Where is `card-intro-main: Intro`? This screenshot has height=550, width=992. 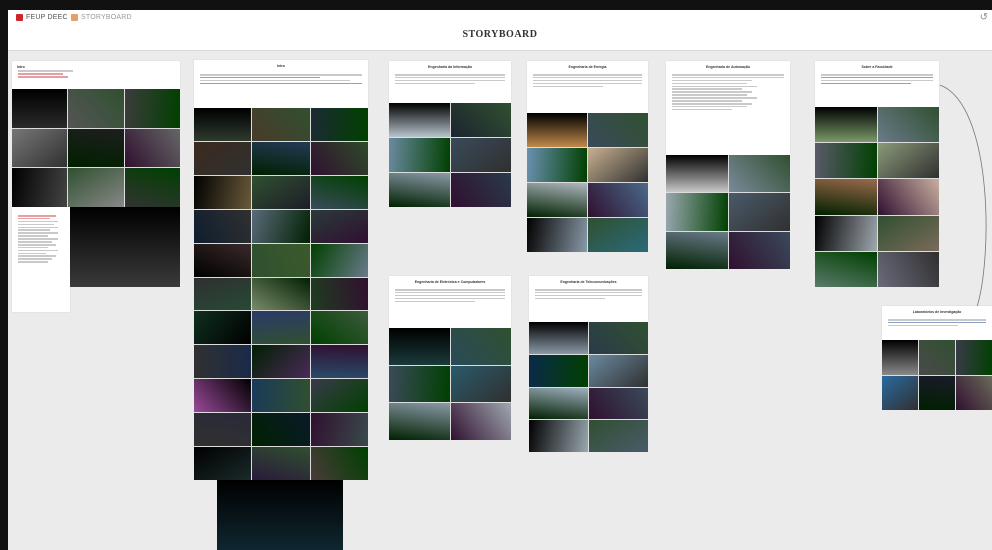 card-intro-main: Intro is located at coordinates (281, 84).